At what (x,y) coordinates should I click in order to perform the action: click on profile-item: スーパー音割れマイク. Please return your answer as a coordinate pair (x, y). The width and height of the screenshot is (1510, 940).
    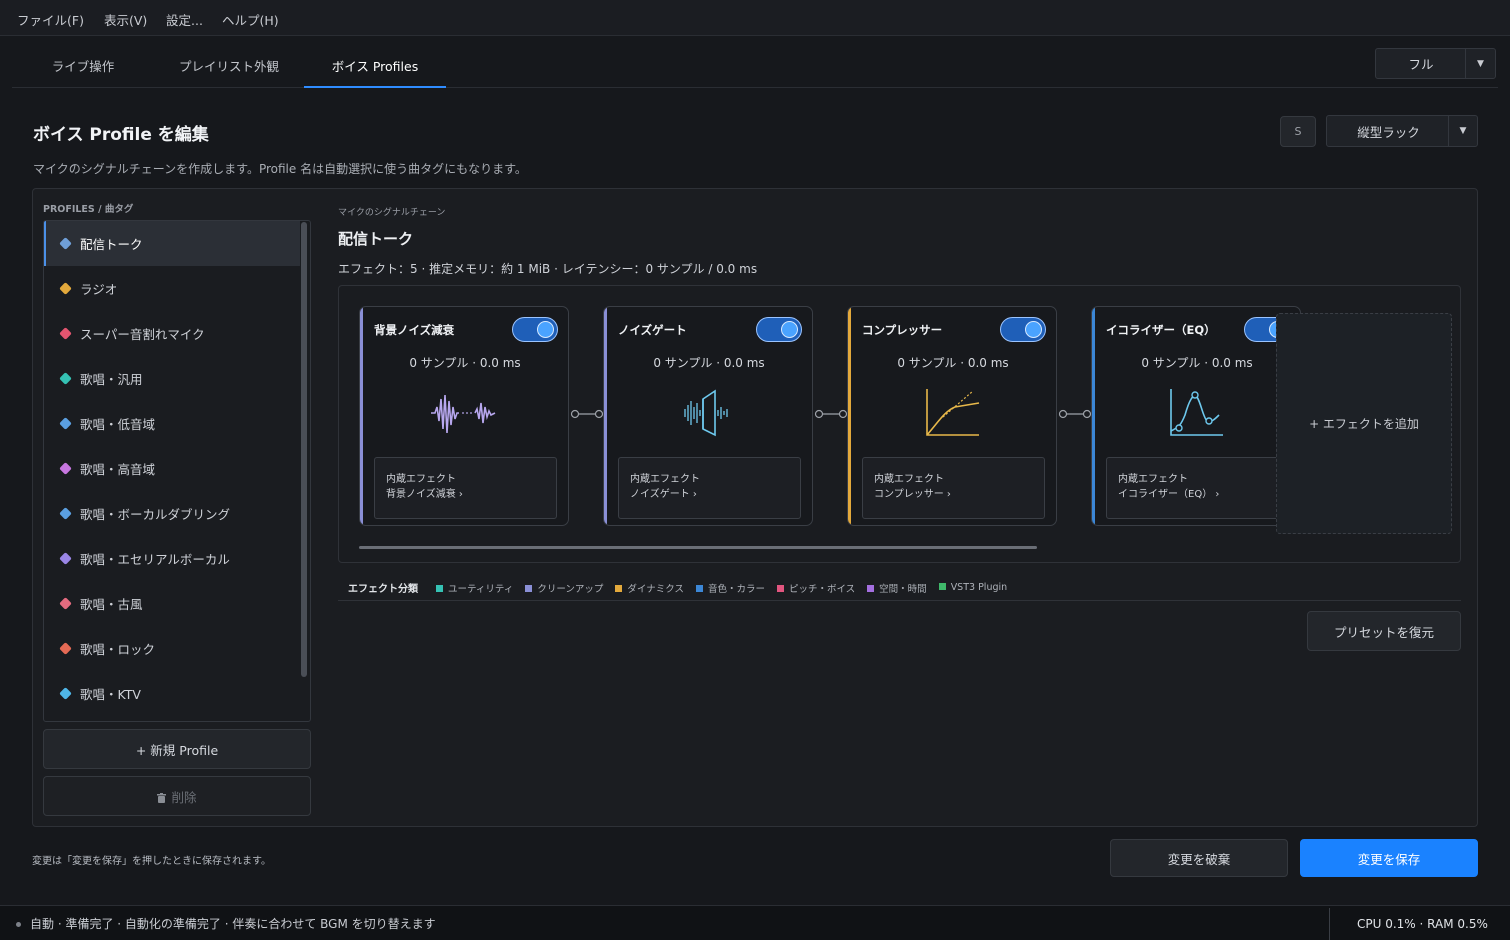
    Looking at the image, I should click on (172, 333).